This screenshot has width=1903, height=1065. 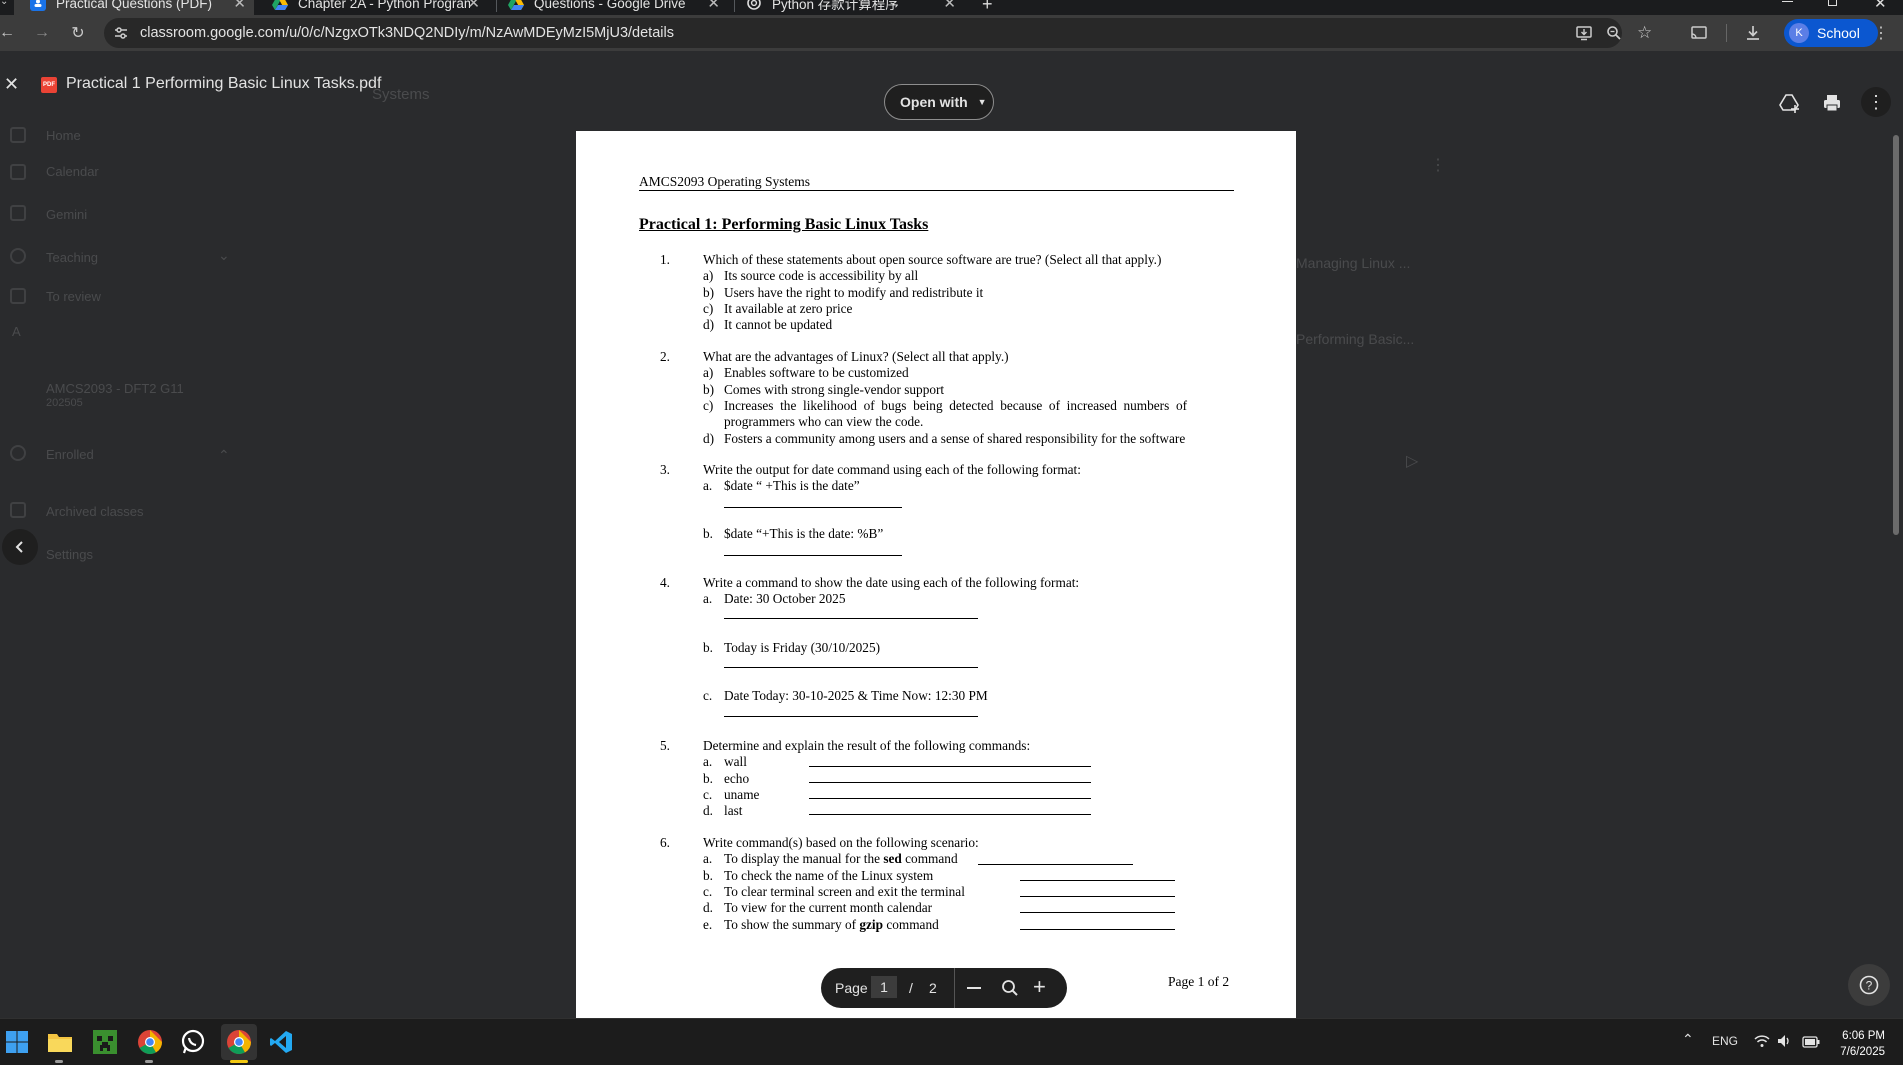 I want to click on option-label: b., so click(x=708, y=778).